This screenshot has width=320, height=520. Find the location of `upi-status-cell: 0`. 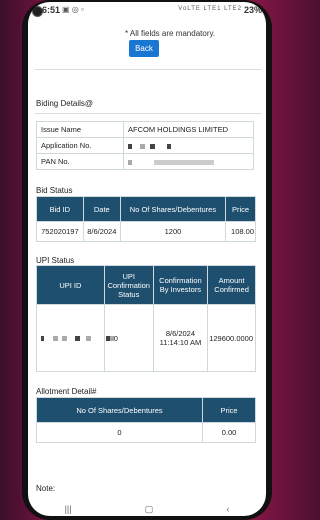

upi-status-cell: 0 is located at coordinates (128, 338).